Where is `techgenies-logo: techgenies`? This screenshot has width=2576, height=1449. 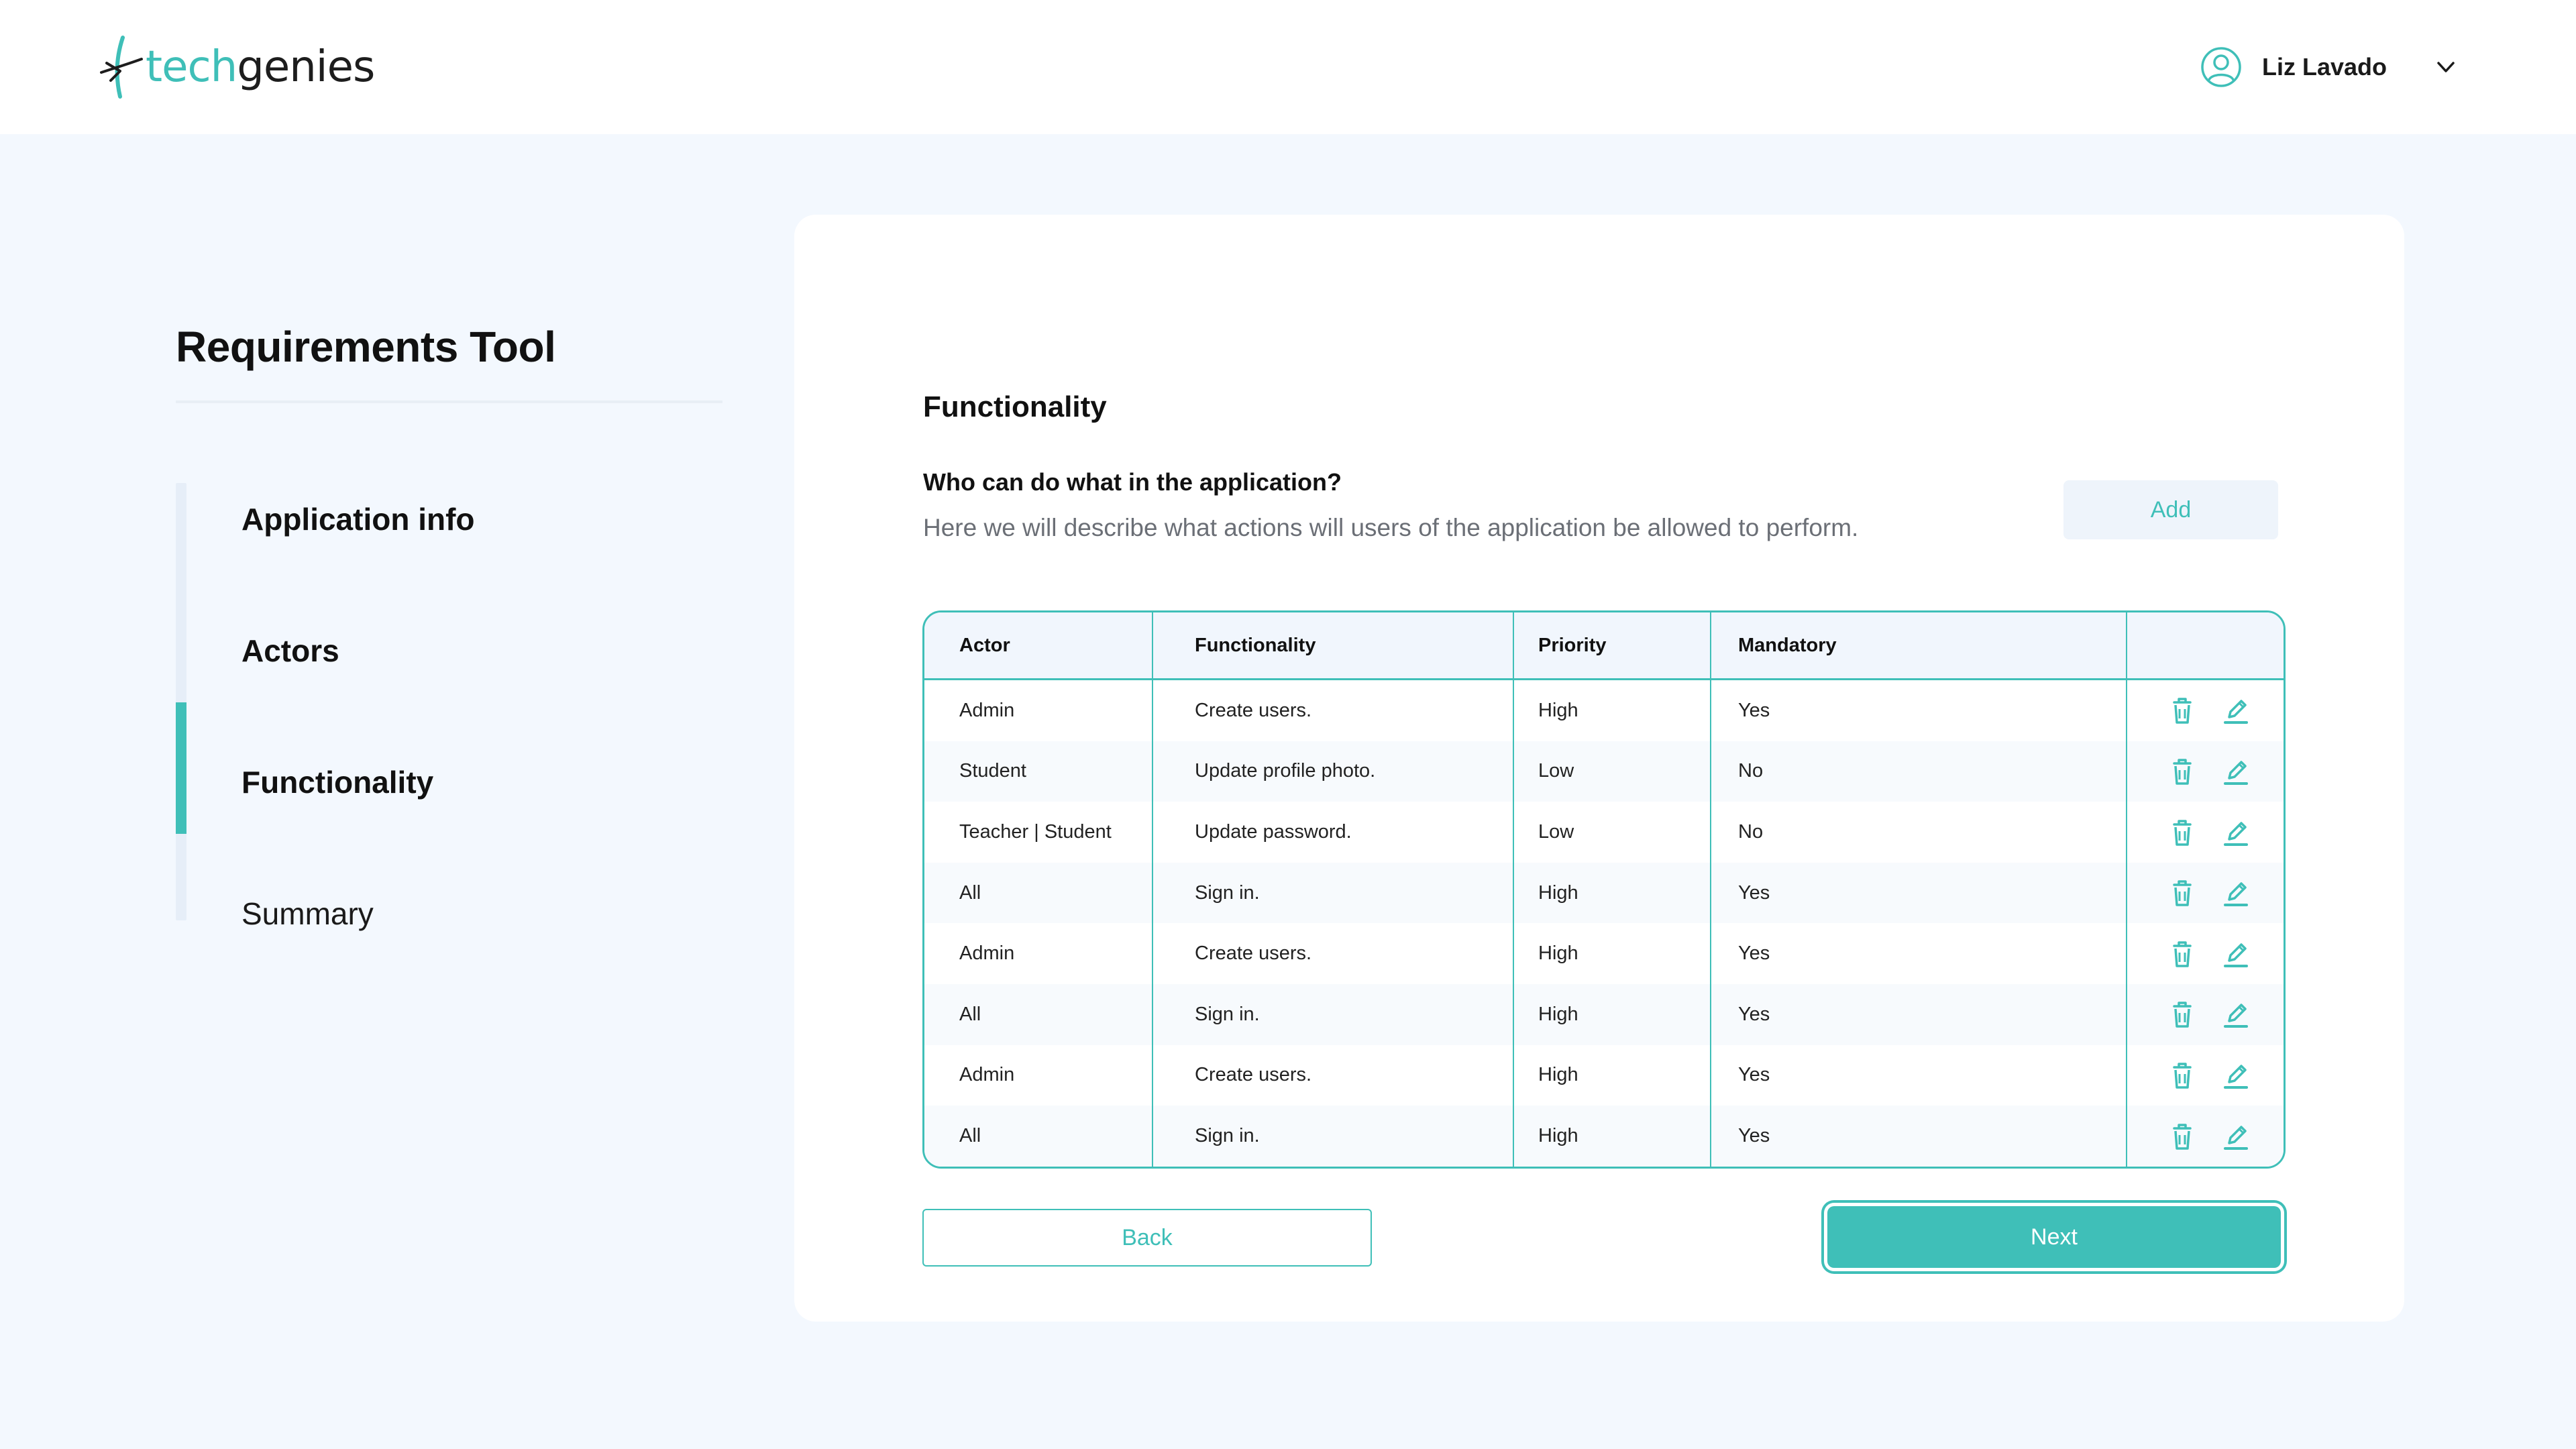
techgenies-logo: techgenies is located at coordinates (236, 67).